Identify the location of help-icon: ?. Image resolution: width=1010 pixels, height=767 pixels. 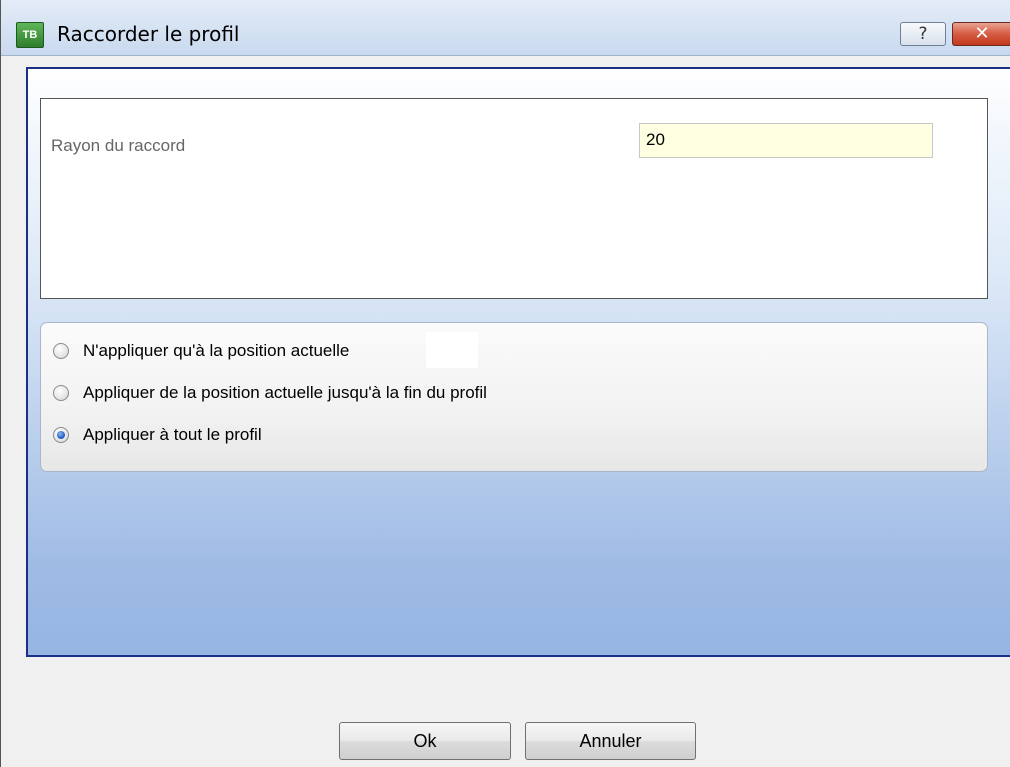
(923, 34).